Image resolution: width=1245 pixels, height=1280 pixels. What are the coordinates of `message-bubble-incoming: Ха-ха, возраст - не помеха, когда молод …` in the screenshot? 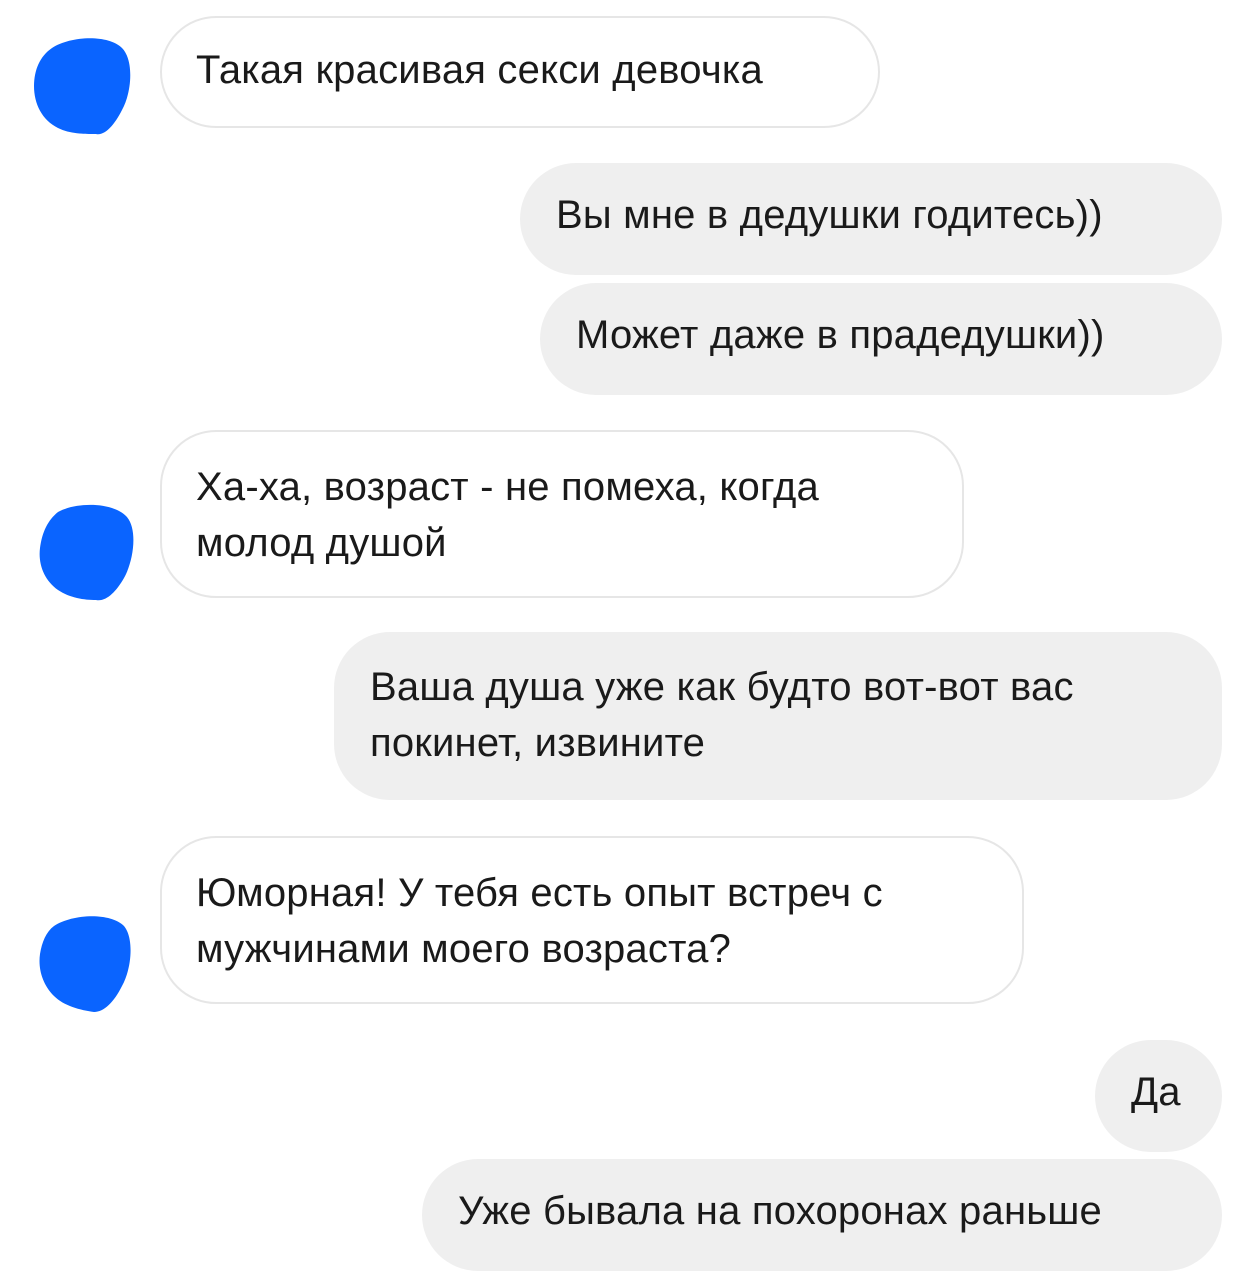 It's located at (562, 514).